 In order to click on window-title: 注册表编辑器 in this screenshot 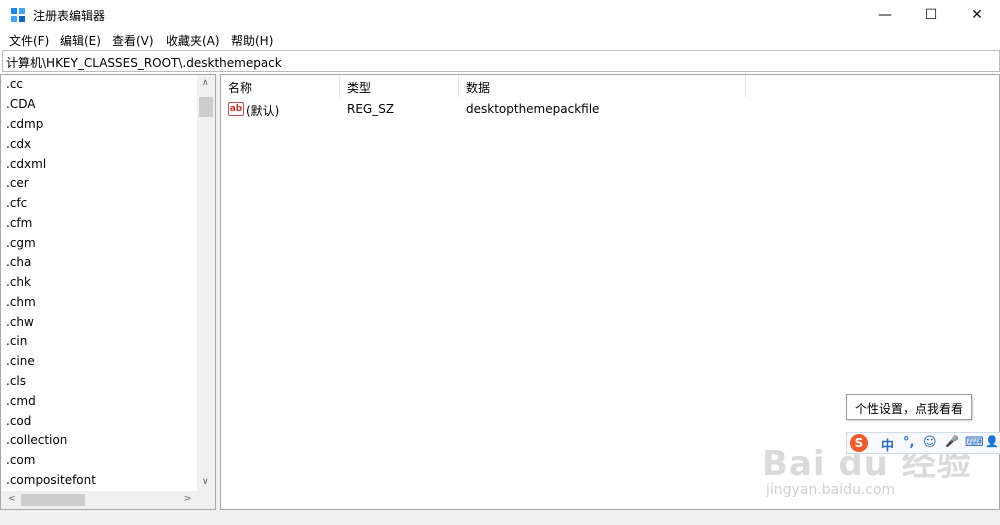, I will do `click(69, 16)`.